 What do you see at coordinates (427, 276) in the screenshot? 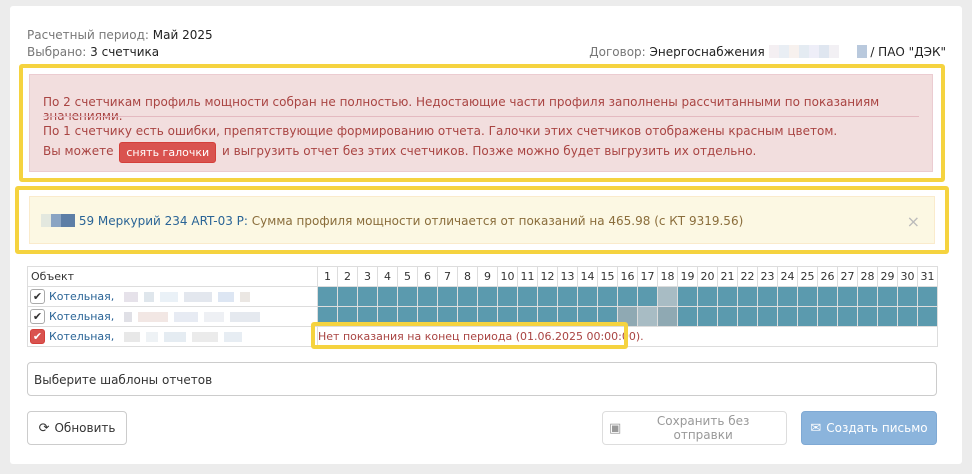
I see `day-column-header: 6` at bounding box center [427, 276].